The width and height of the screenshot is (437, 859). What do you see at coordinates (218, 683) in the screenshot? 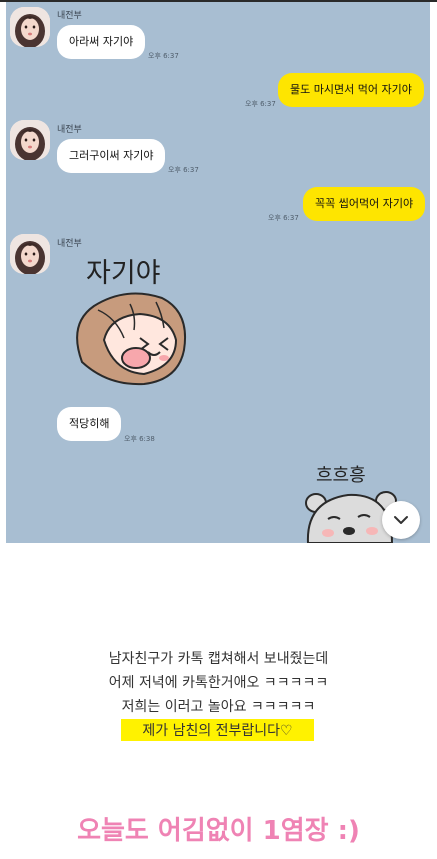
I see `caption-line: 어제 저녁에 카톡한거애오 ㅋㅋㅋㅋㅋ` at bounding box center [218, 683].